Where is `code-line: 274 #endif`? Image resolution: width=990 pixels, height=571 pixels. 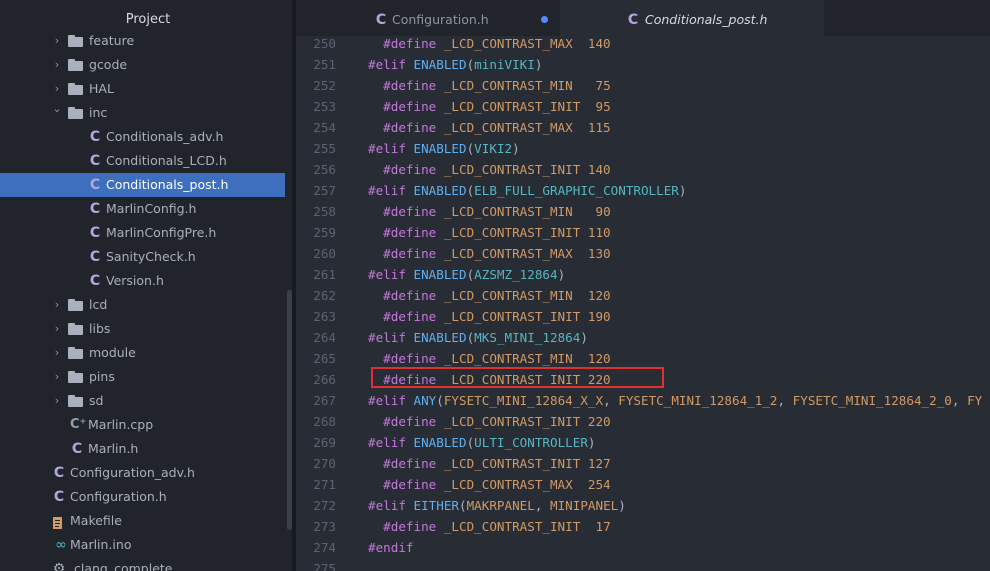
code-line: 274 #endif is located at coordinates (643, 547).